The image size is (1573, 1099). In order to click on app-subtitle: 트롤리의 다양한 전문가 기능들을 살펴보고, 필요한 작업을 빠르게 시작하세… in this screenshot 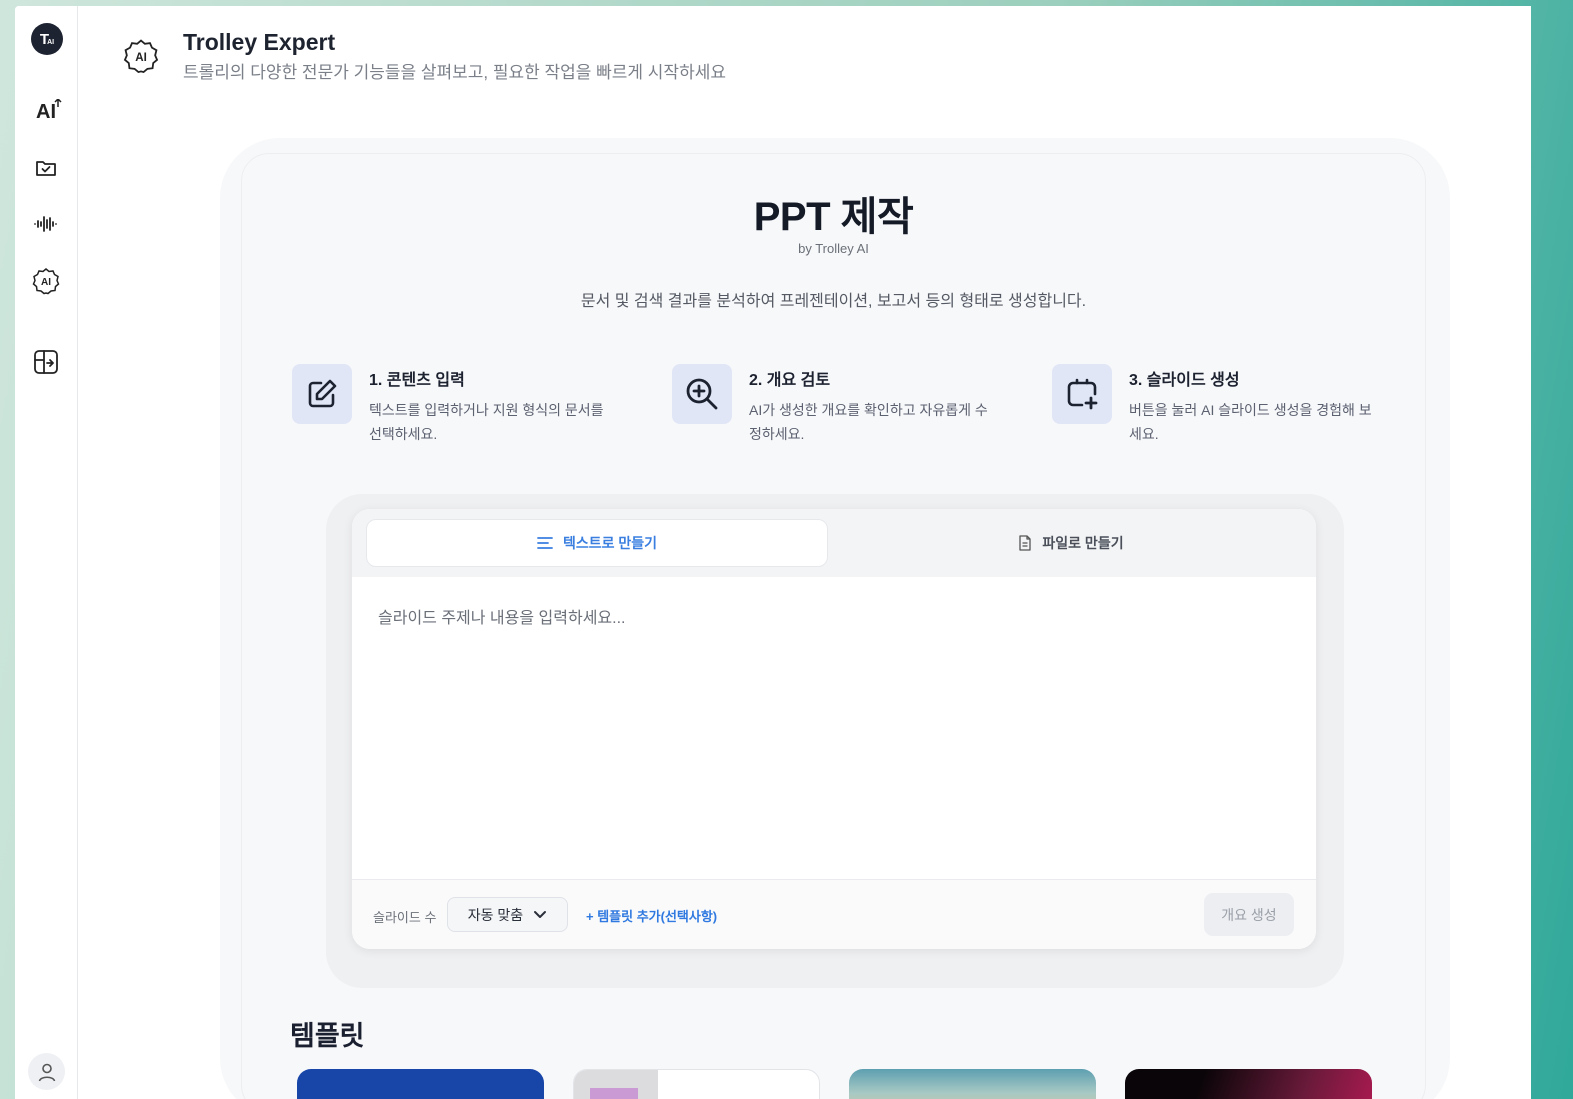, I will do `click(454, 72)`.